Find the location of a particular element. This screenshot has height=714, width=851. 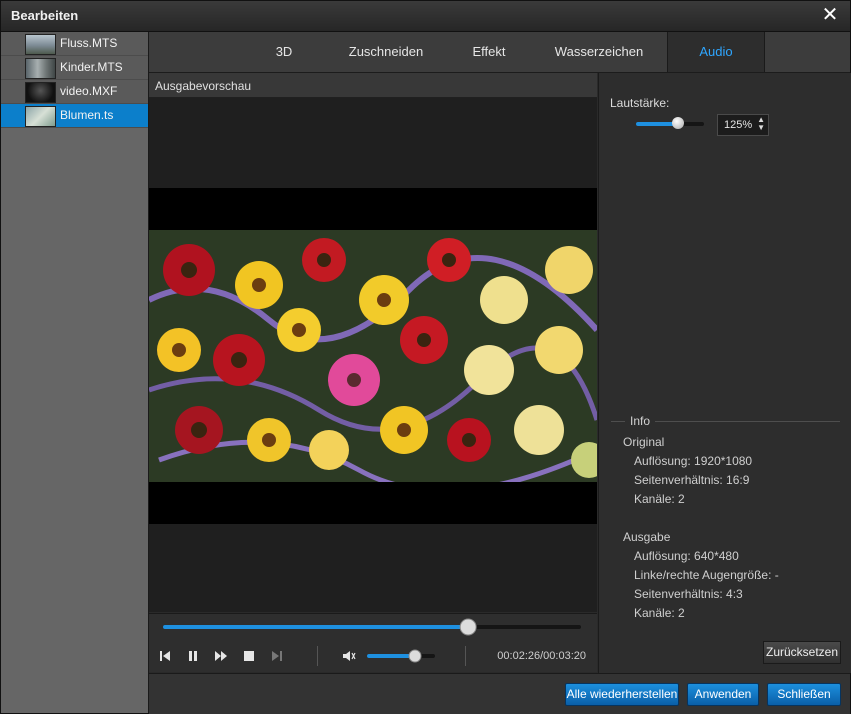

audio-volume-slider is located at coordinates (670, 123).